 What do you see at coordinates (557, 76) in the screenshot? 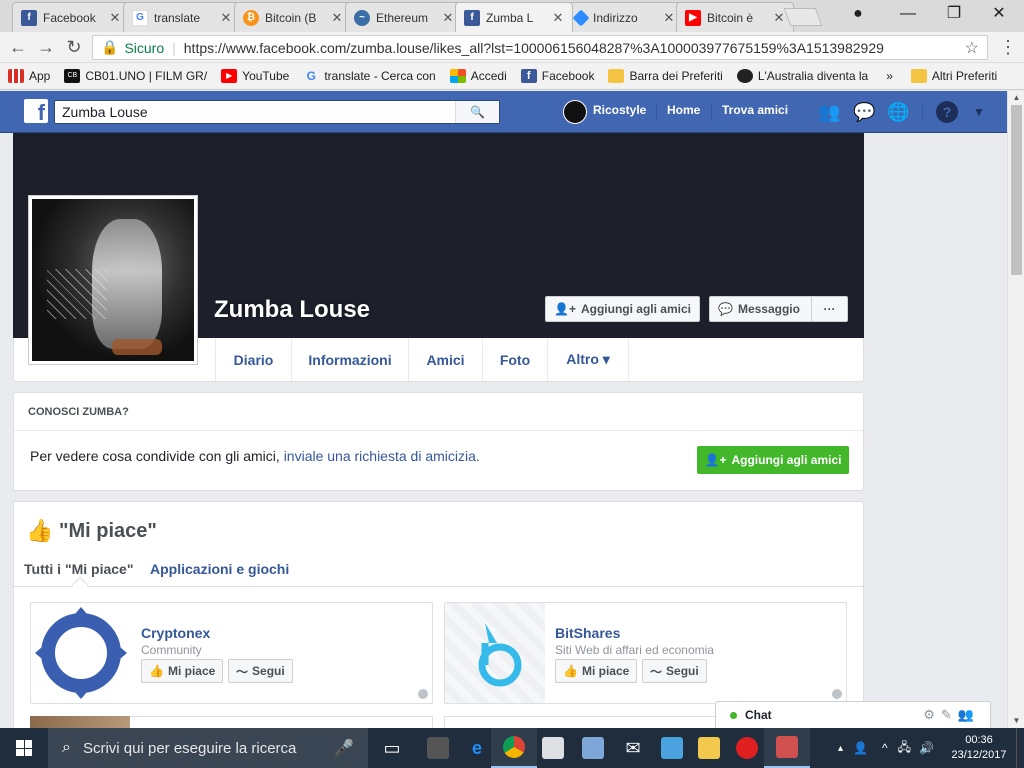
I see `bookmark-item: f Facebook` at bounding box center [557, 76].